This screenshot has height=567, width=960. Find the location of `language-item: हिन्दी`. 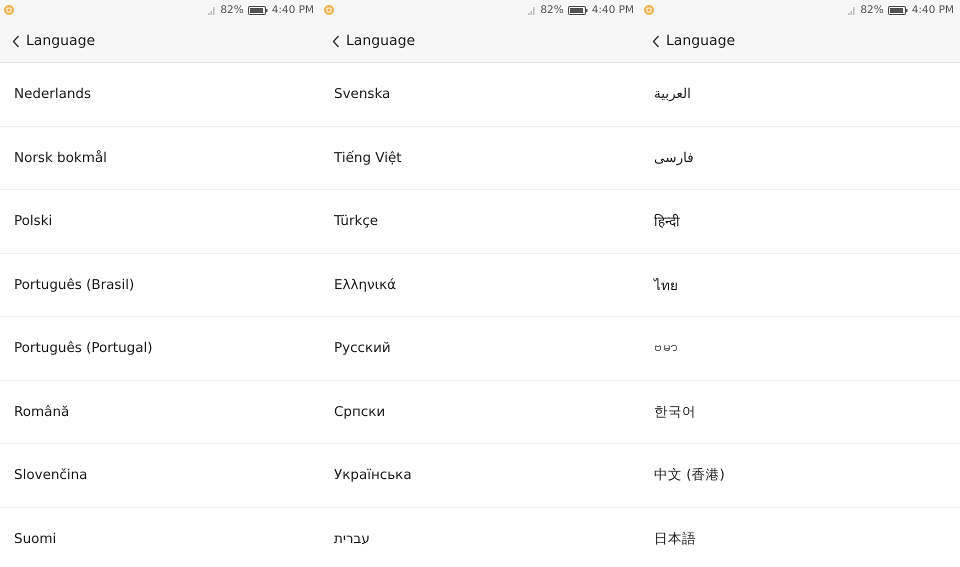

language-item: हिन्दी is located at coordinates (800, 222).